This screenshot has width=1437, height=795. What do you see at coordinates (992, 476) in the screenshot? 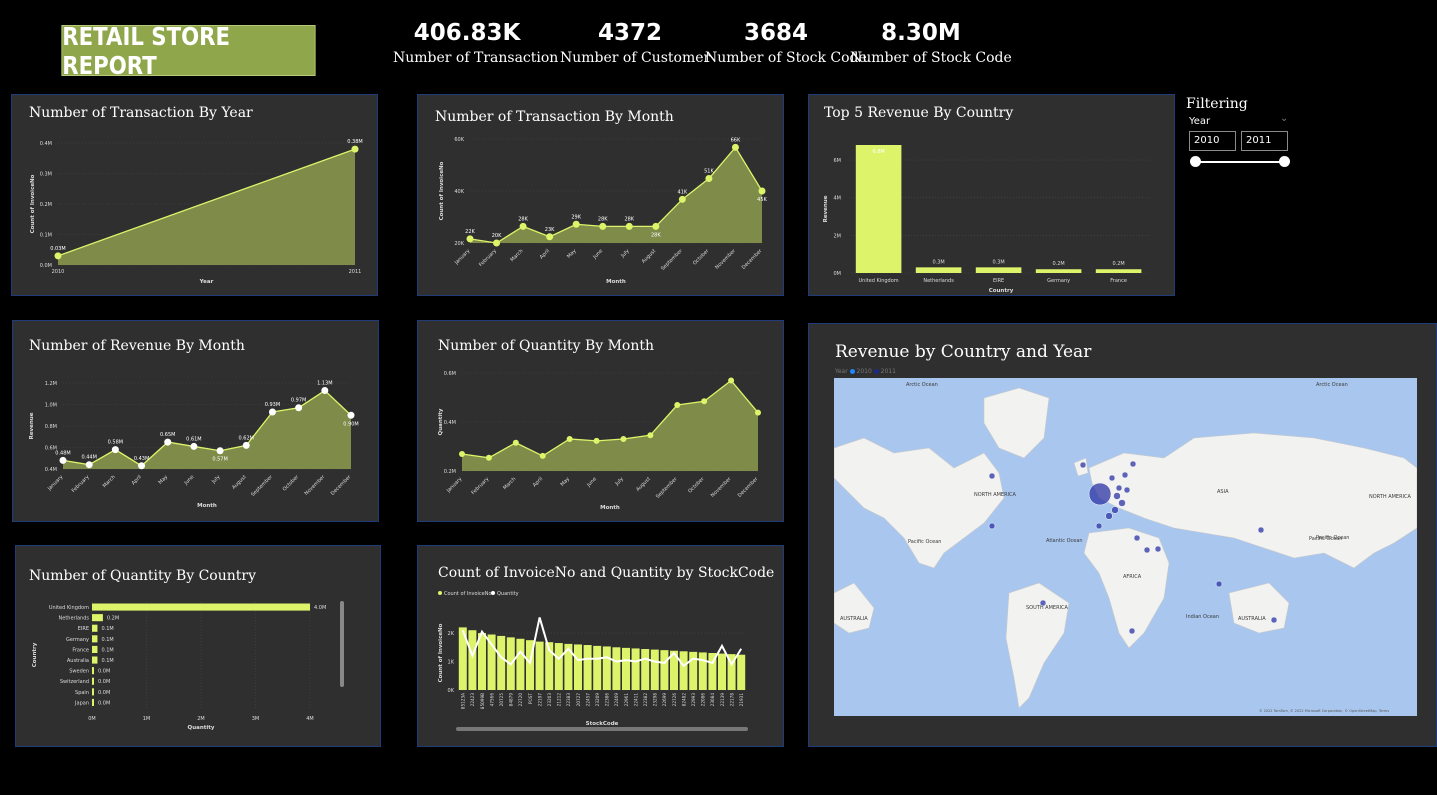
I see `map-bubble-canada` at bounding box center [992, 476].